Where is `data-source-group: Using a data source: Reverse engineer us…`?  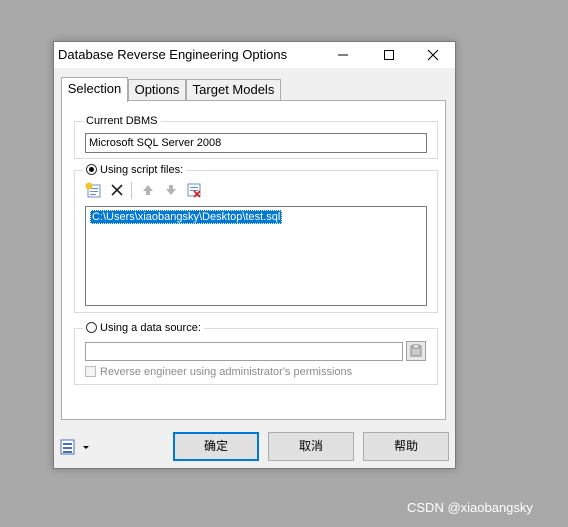 data-source-group: Using a data source: Reverse engineer us… is located at coordinates (256, 353).